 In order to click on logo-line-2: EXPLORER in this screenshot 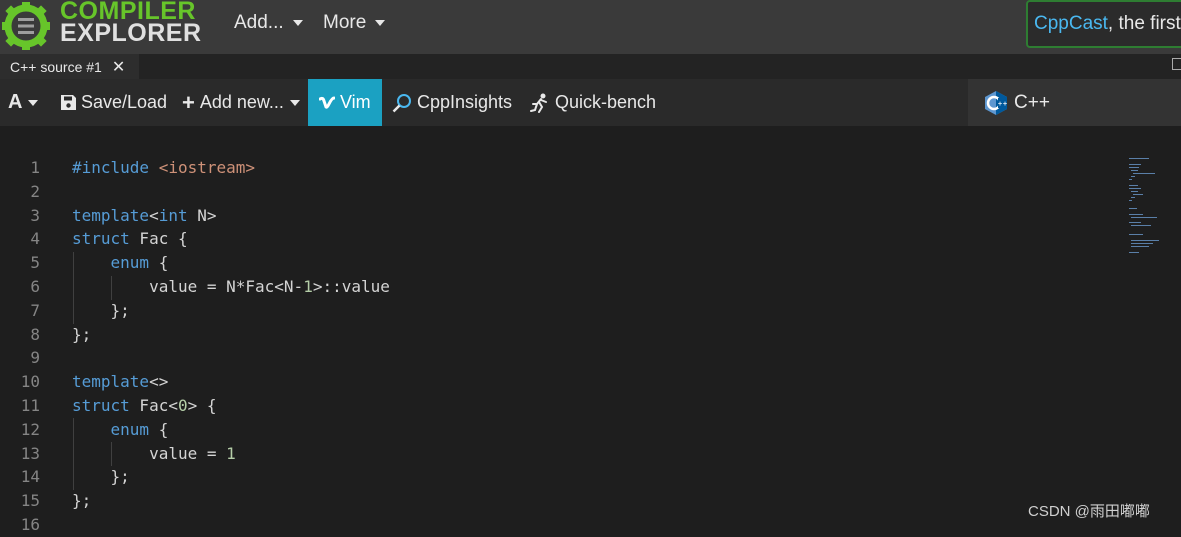, I will do `click(131, 33)`.